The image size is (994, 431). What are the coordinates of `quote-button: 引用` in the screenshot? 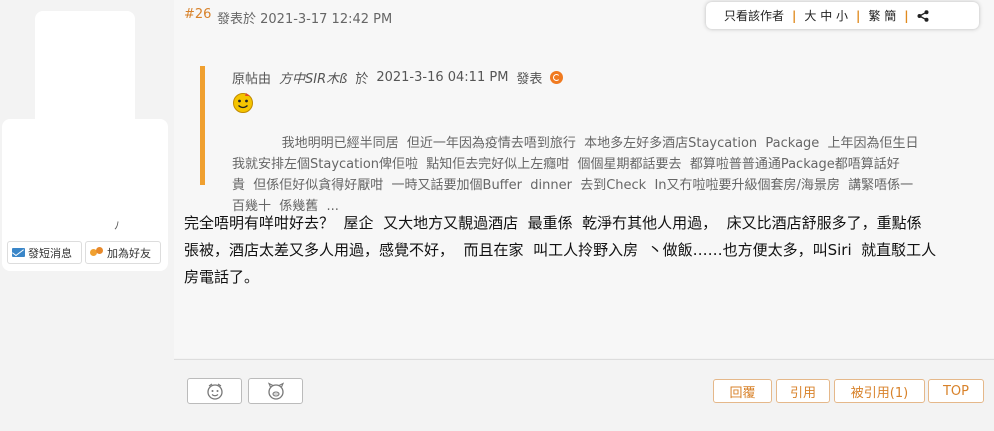 It's located at (803, 391).